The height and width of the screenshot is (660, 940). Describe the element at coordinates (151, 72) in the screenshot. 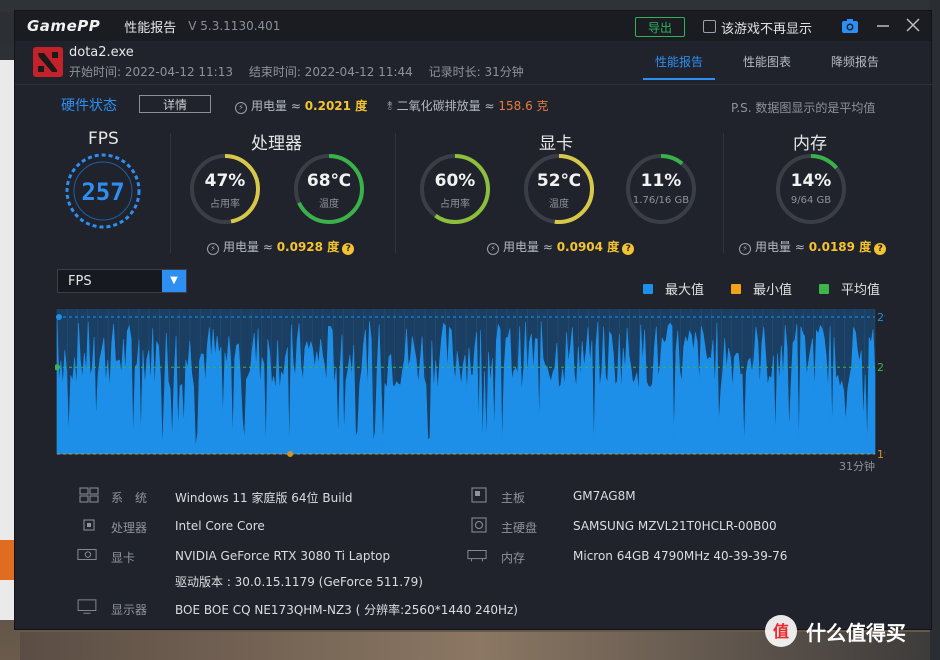

I see `start-time: 开始时间: 2022-04-12 11:13` at that location.